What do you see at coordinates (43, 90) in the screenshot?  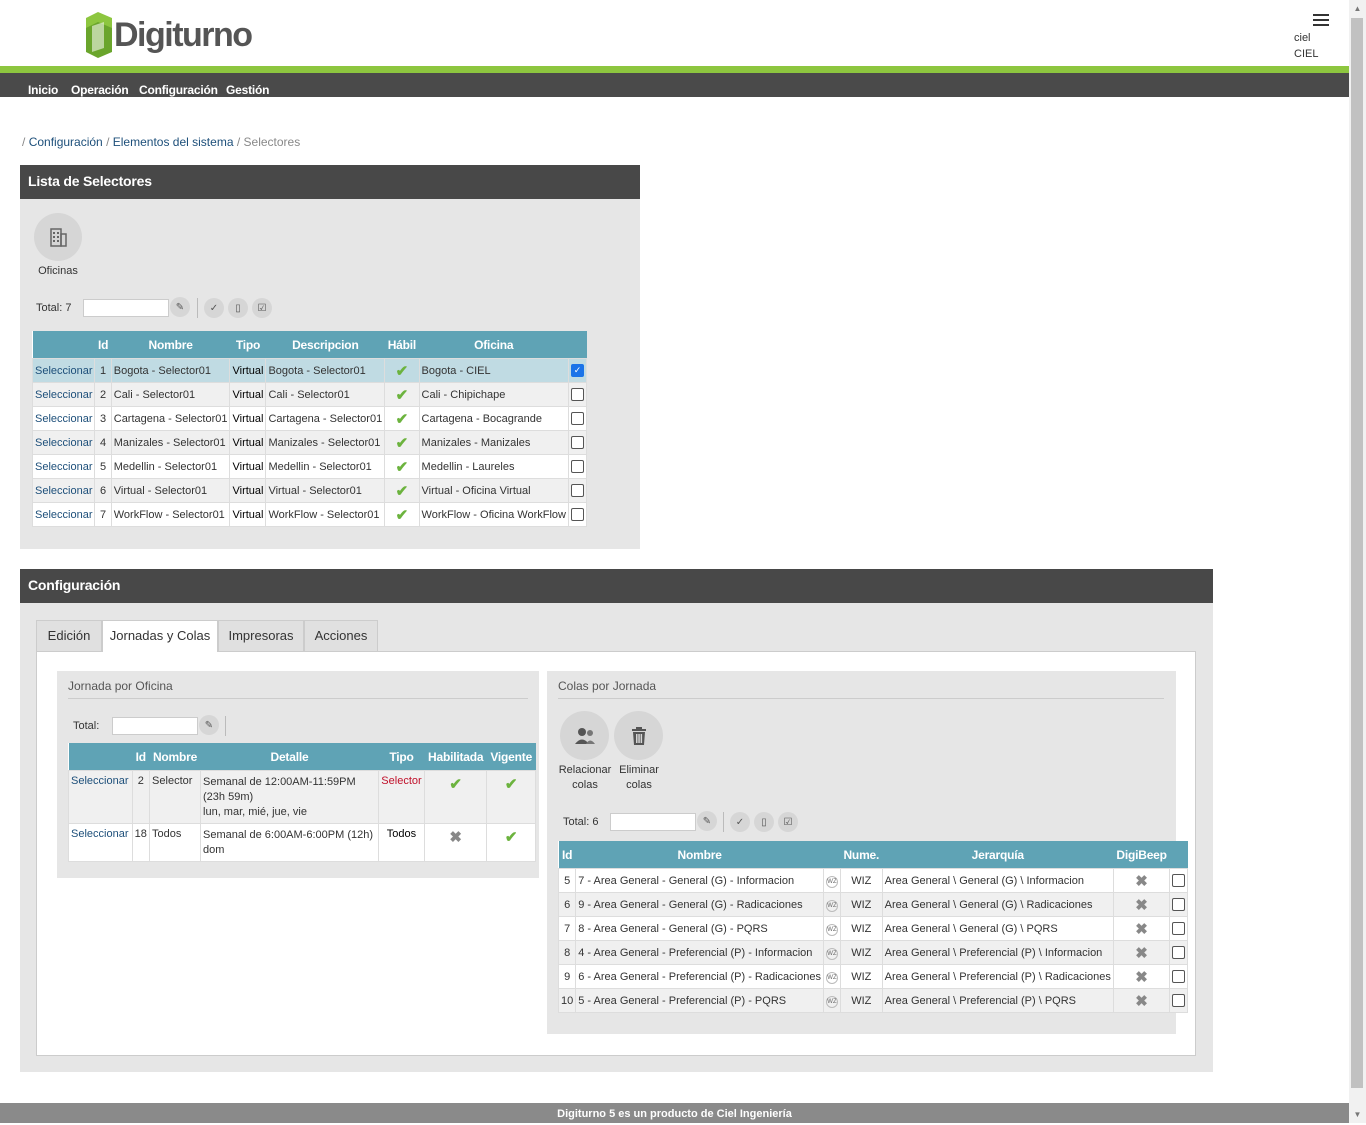 I see `nav-inicio: Inicio` at bounding box center [43, 90].